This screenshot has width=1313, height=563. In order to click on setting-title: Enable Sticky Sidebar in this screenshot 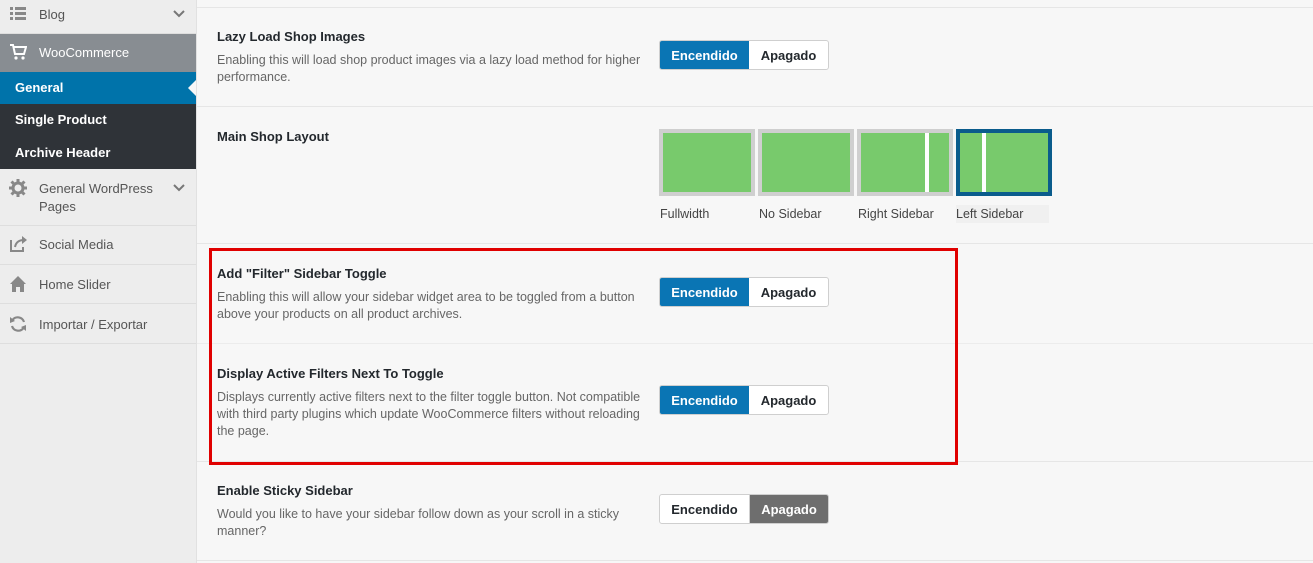, I will do `click(285, 490)`.